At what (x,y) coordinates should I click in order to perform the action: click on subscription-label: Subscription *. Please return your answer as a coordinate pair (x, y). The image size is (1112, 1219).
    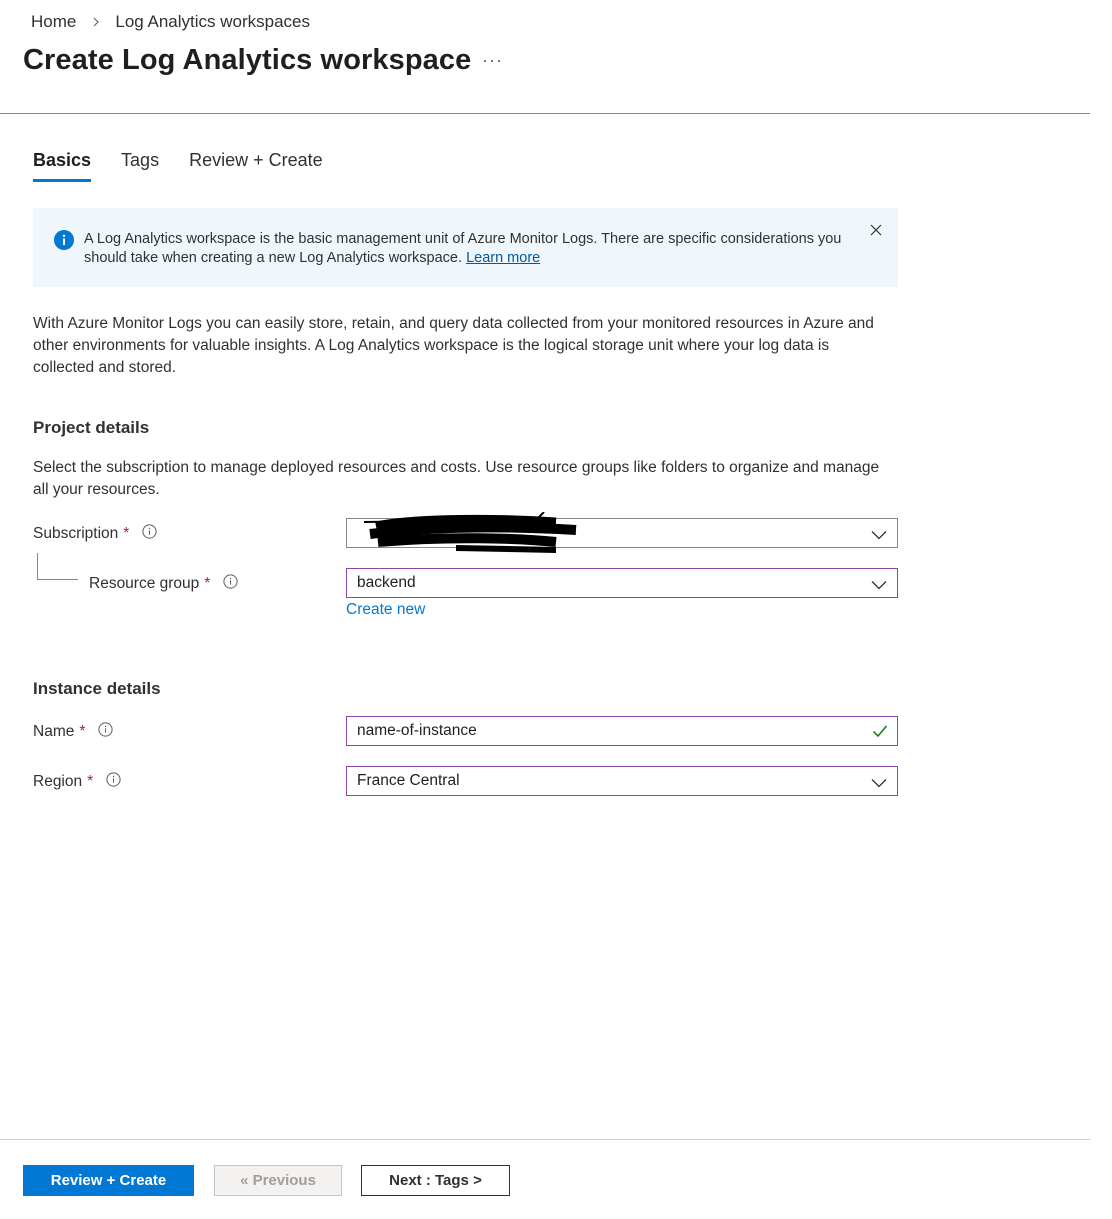
    Looking at the image, I should click on (95, 534).